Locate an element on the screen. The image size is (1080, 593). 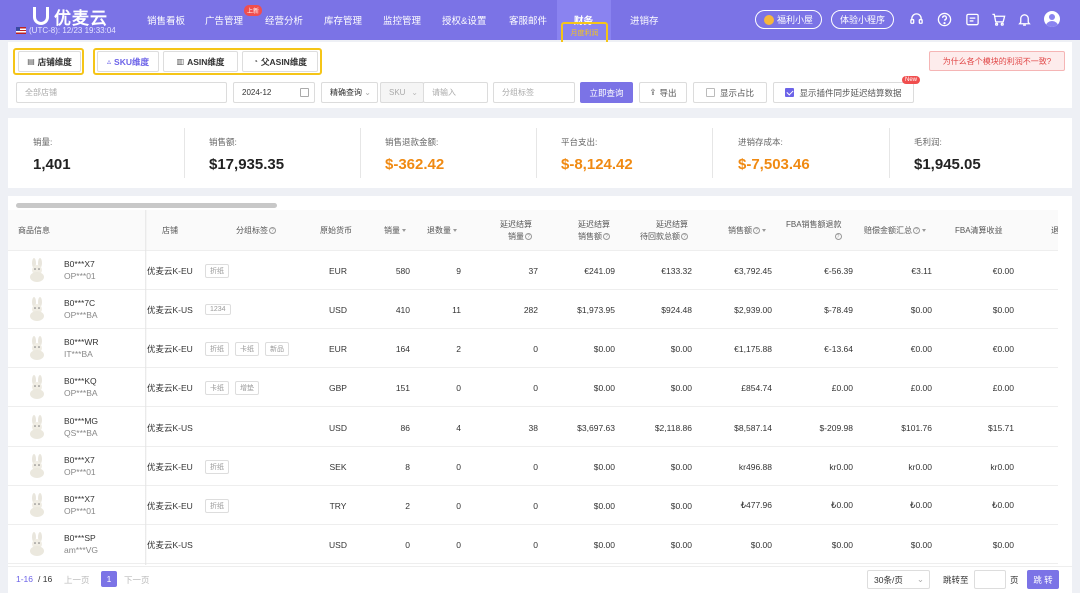
keyword-input: 请输入 is located at coordinates (455, 92).